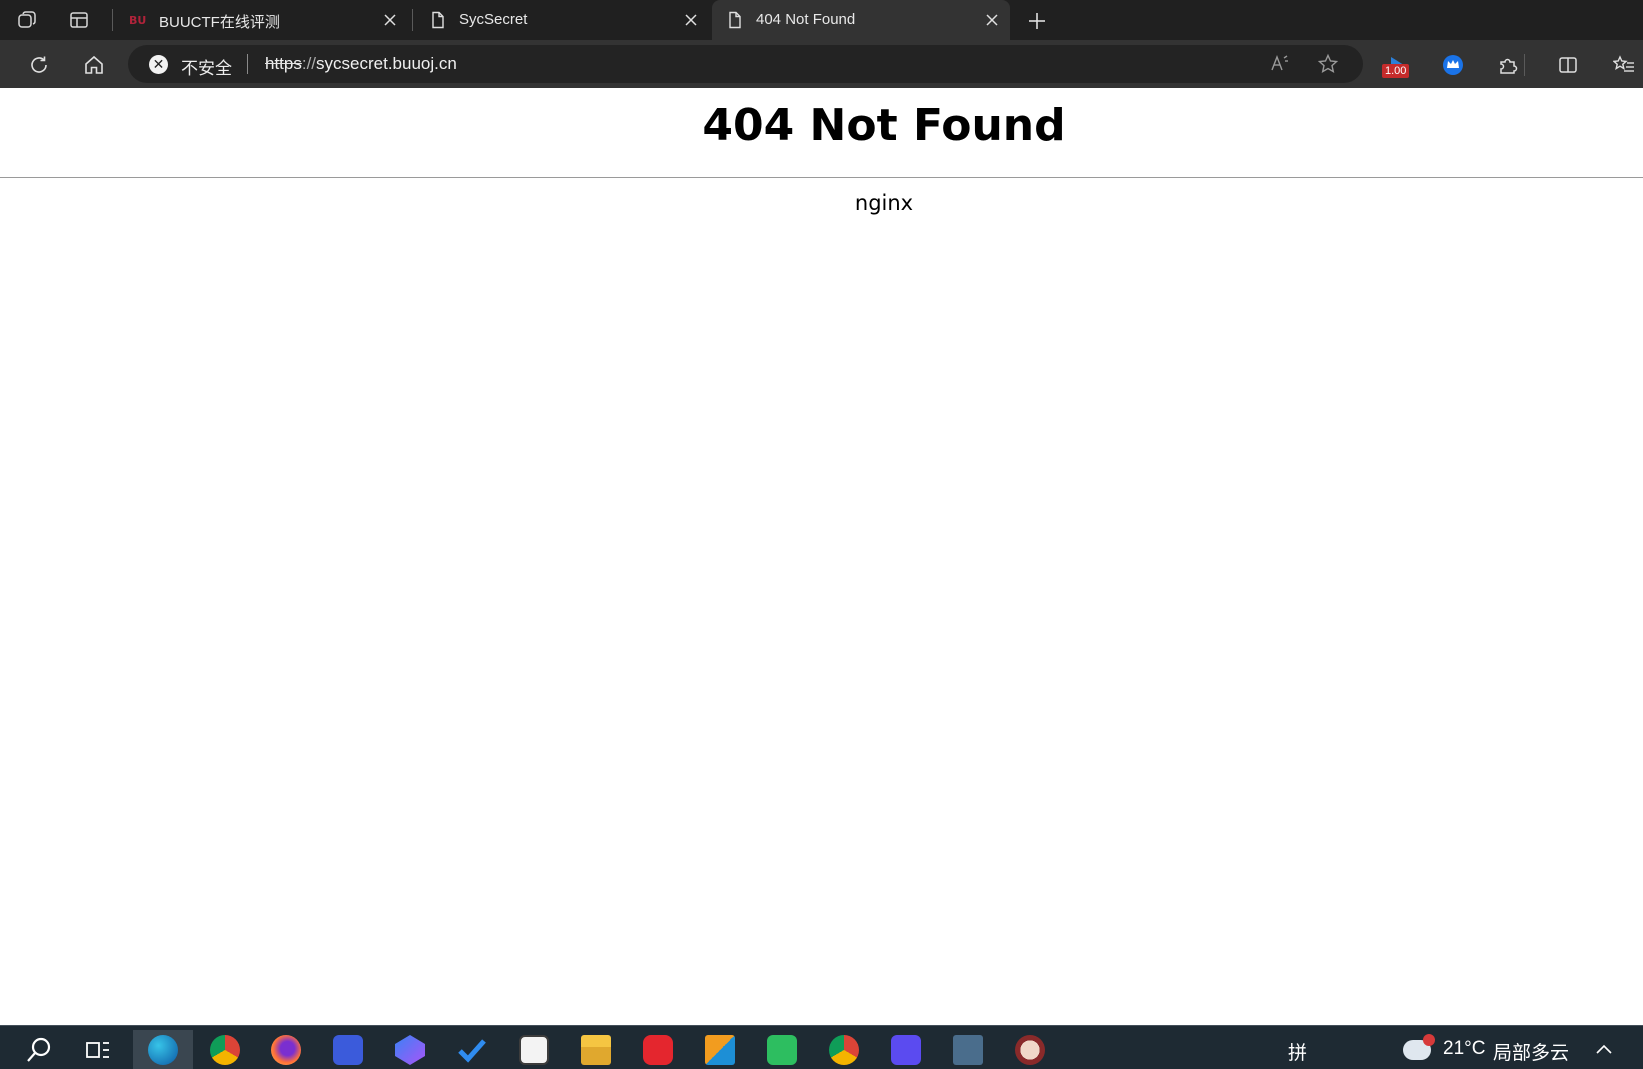 The height and width of the screenshot is (1069, 1643). I want to click on task-view-icon, so click(98, 1049).